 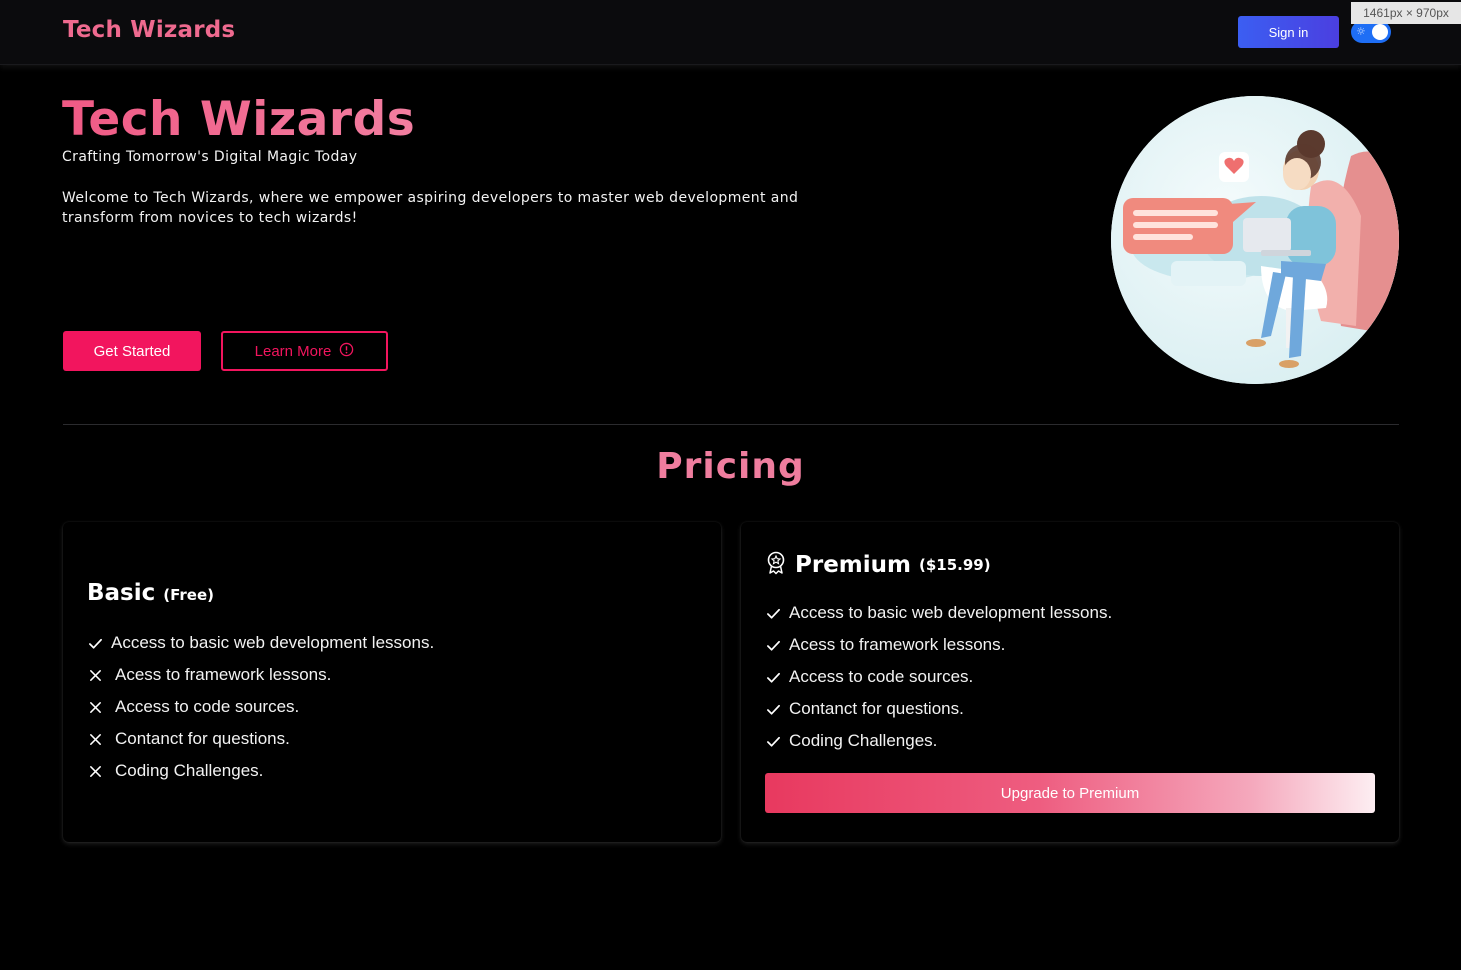 What do you see at coordinates (1255, 240) in the screenshot?
I see `hero-illustration` at bounding box center [1255, 240].